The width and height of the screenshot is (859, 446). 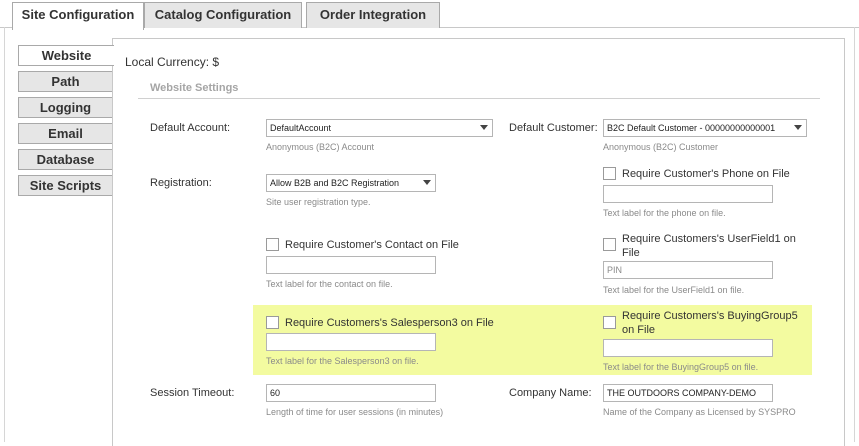 I want to click on contact-hint: Text label for the contact on file., so click(x=329, y=284).